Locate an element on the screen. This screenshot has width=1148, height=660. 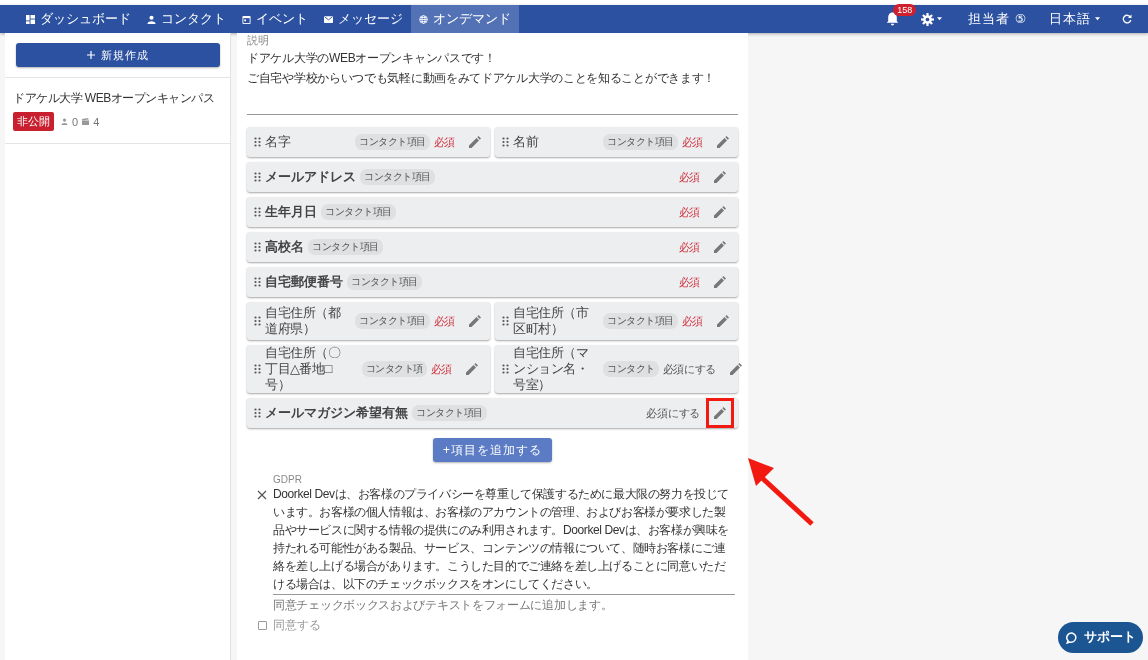
category-tag: コンタクト項 is located at coordinates (394, 369).